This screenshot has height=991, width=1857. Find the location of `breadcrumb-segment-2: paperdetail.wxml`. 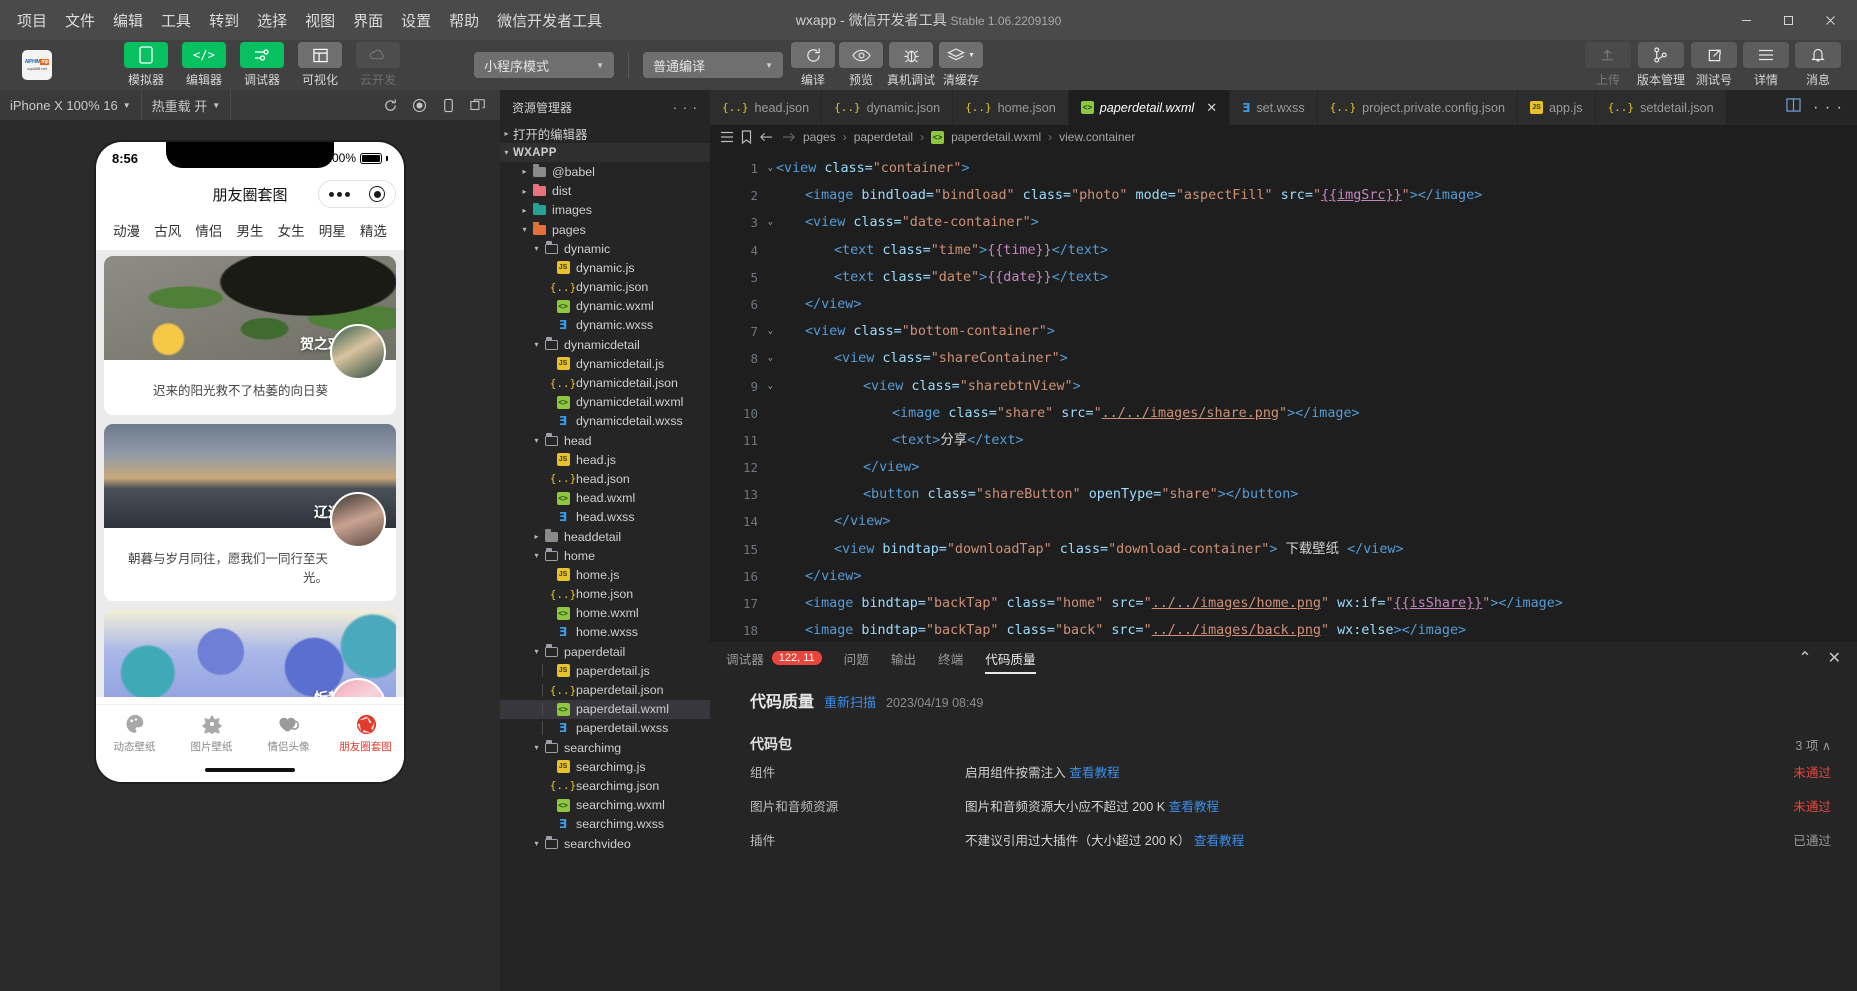

breadcrumb-segment-2: paperdetail.wxml is located at coordinates (996, 137).